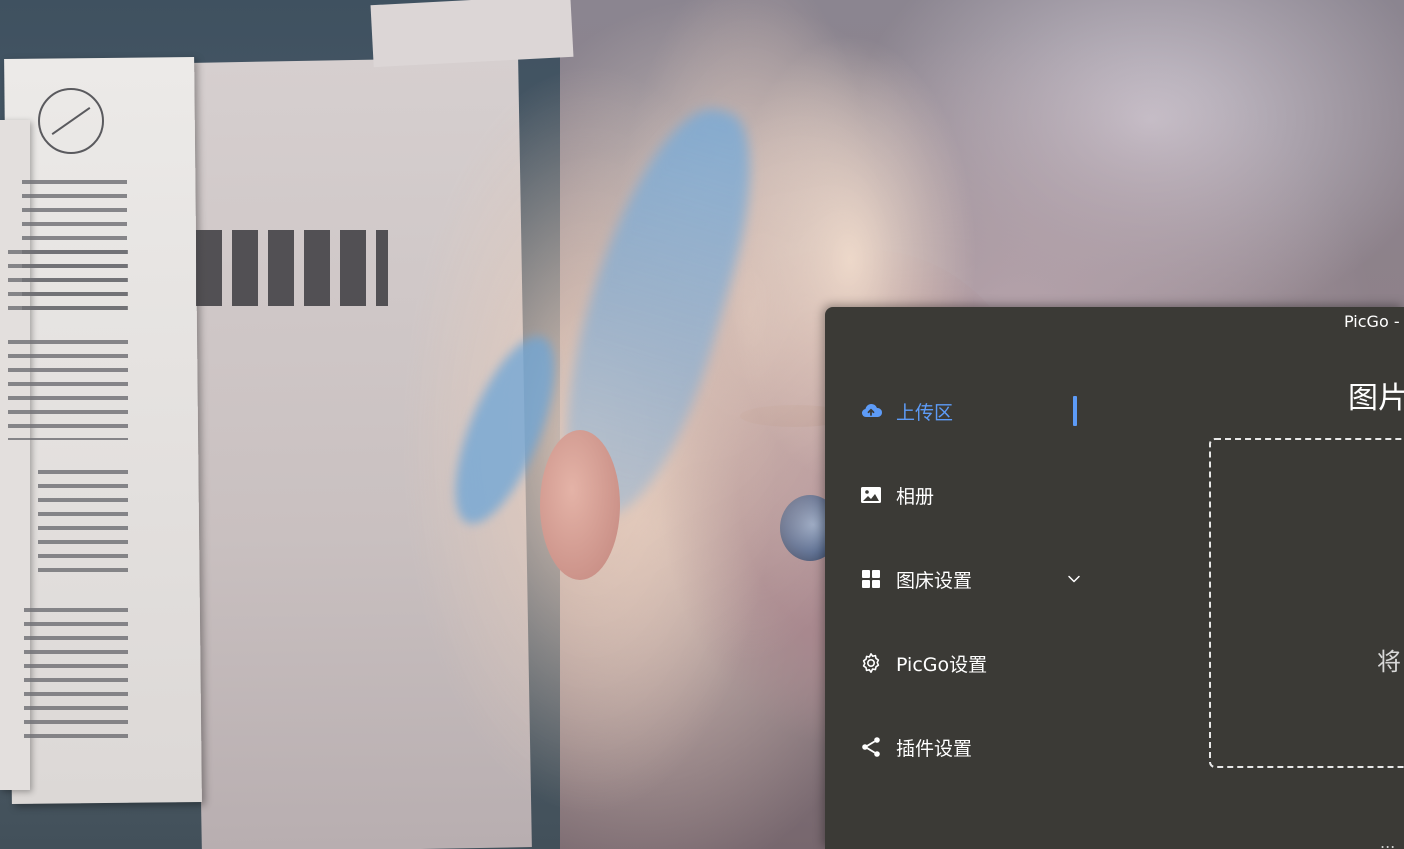  I want to click on title-bar: PicGo -, so click(1114, 322).